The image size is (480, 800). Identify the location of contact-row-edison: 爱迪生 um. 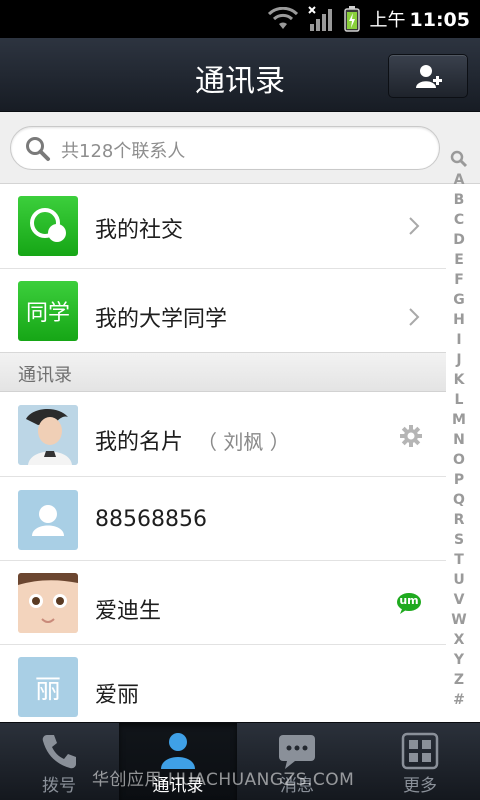
(223, 603).